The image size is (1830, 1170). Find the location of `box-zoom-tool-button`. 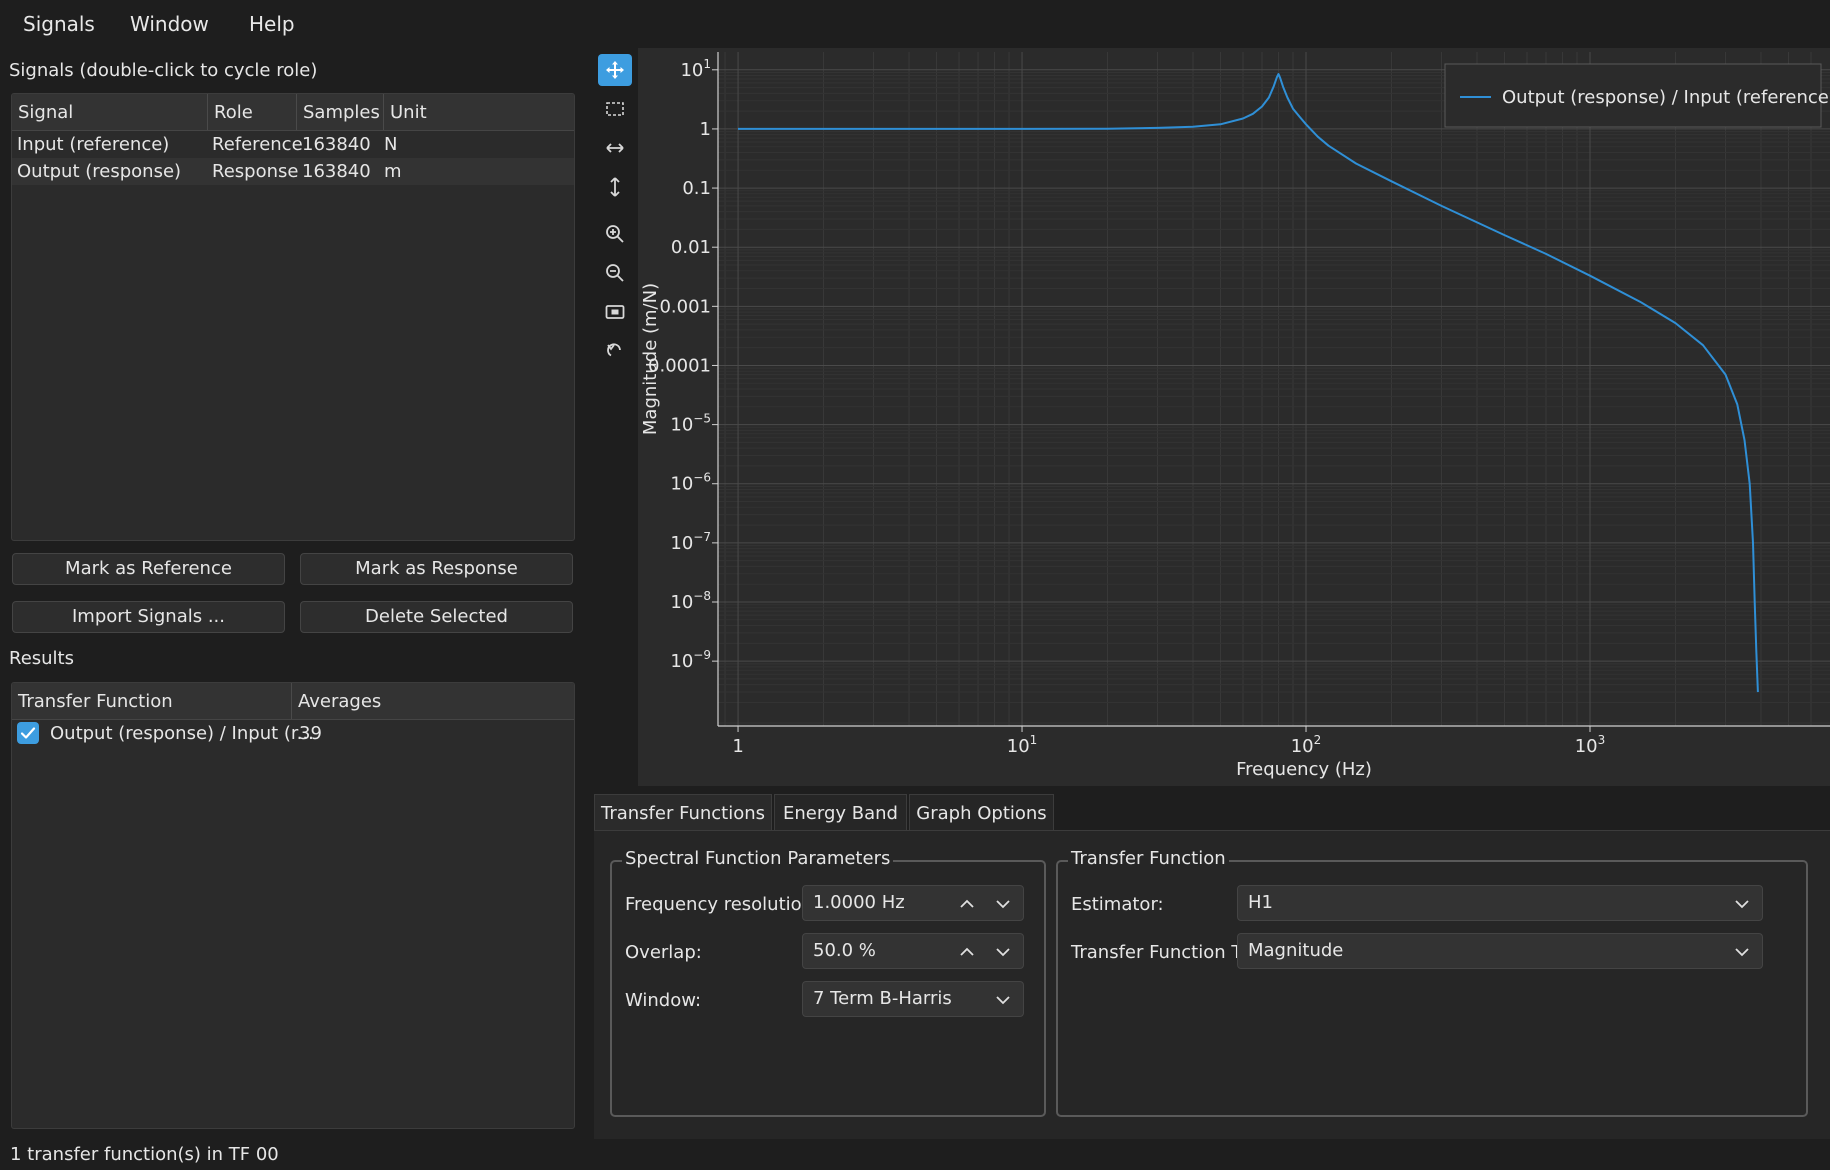

box-zoom-tool-button is located at coordinates (615, 109).